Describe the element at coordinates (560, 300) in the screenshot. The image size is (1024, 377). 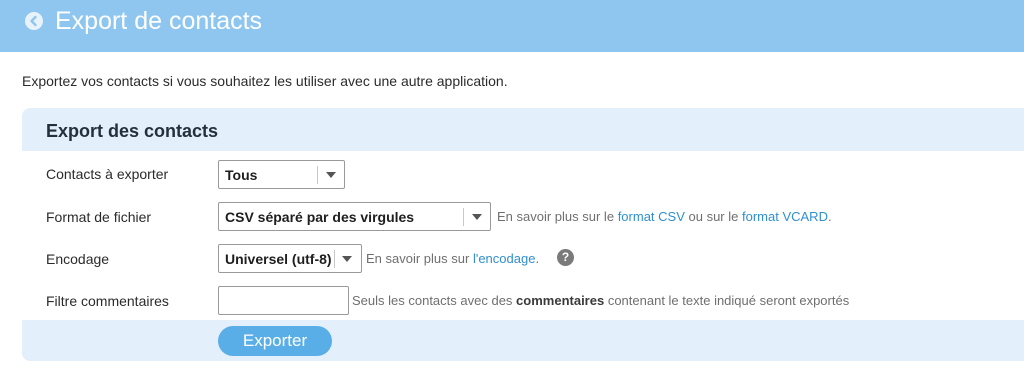
I see `comments-help-bold: commentaires` at that location.